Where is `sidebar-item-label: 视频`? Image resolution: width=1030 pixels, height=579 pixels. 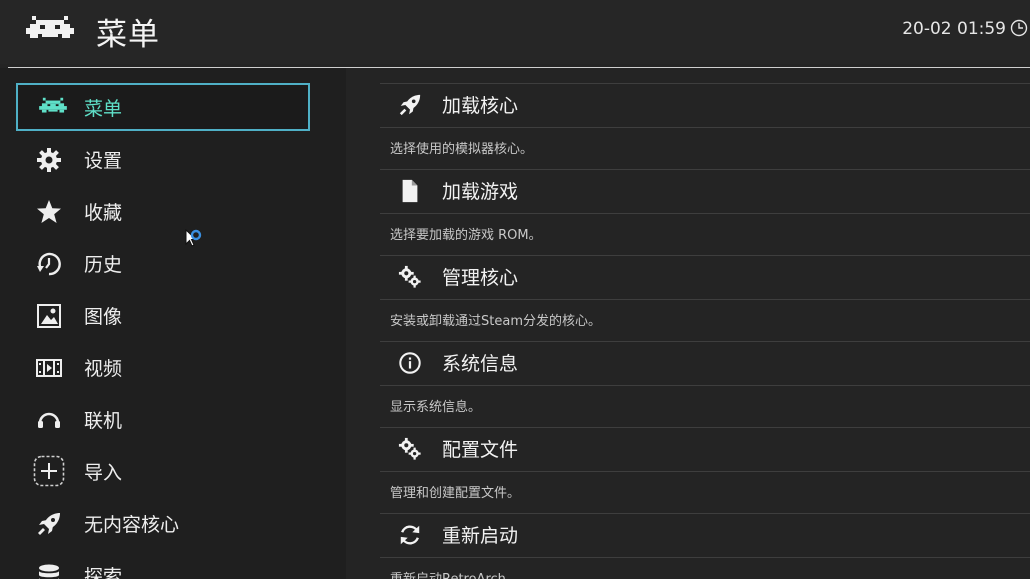 sidebar-item-label: 视频 is located at coordinates (103, 369).